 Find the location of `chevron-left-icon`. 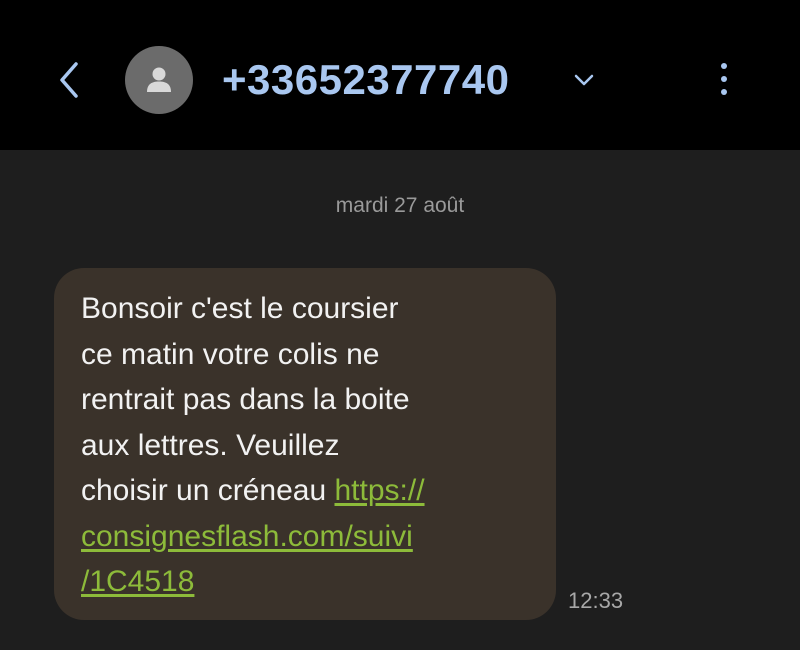

chevron-left-icon is located at coordinates (69, 80).